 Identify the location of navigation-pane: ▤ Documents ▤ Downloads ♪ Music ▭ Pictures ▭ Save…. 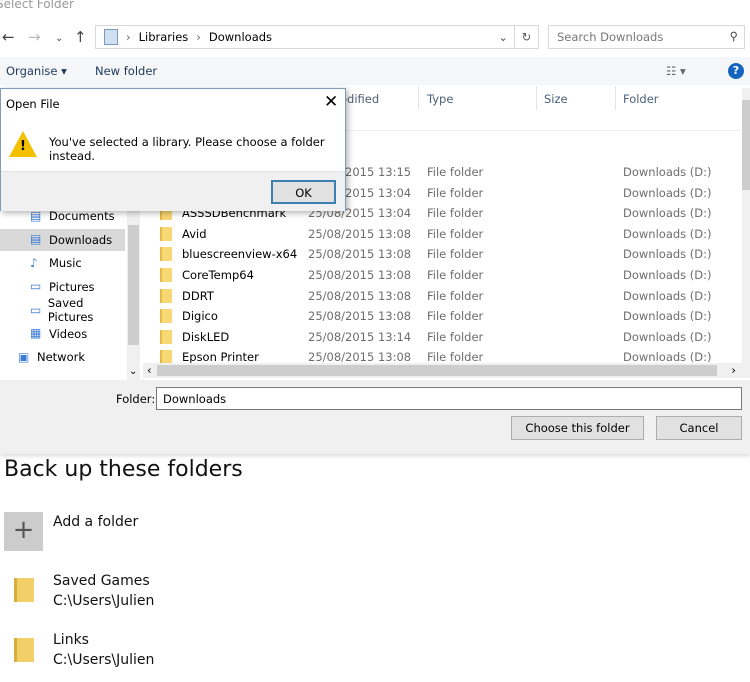
(63, 290).